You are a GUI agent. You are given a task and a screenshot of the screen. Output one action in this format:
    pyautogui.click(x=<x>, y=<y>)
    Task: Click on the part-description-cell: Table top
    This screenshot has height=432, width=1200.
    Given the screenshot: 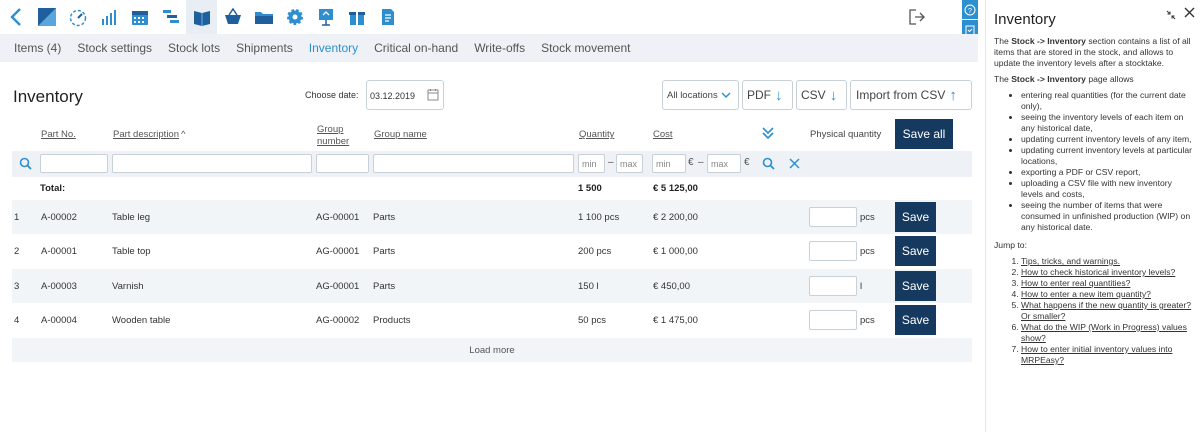 What is the action you would take?
    pyautogui.click(x=131, y=251)
    